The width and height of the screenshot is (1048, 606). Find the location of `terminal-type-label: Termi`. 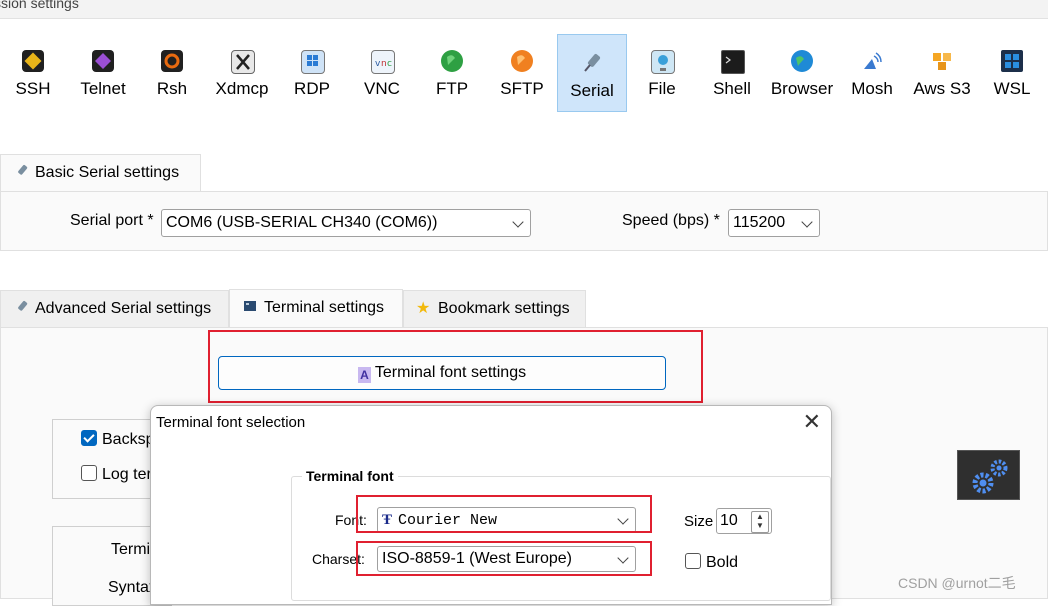

terminal-type-label: Termi is located at coordinates (131, 549).